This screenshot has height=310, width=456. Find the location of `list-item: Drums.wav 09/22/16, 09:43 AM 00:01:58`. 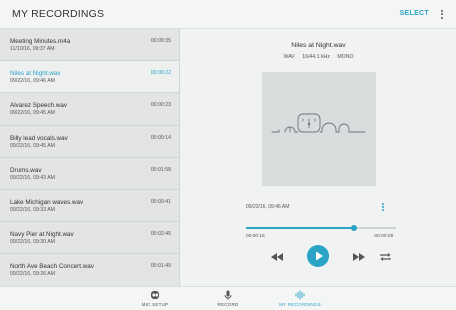

list-item: Drums.wav 09/22/16, 09:43 AM 00:01:58 is located at coordinates (89, 173).